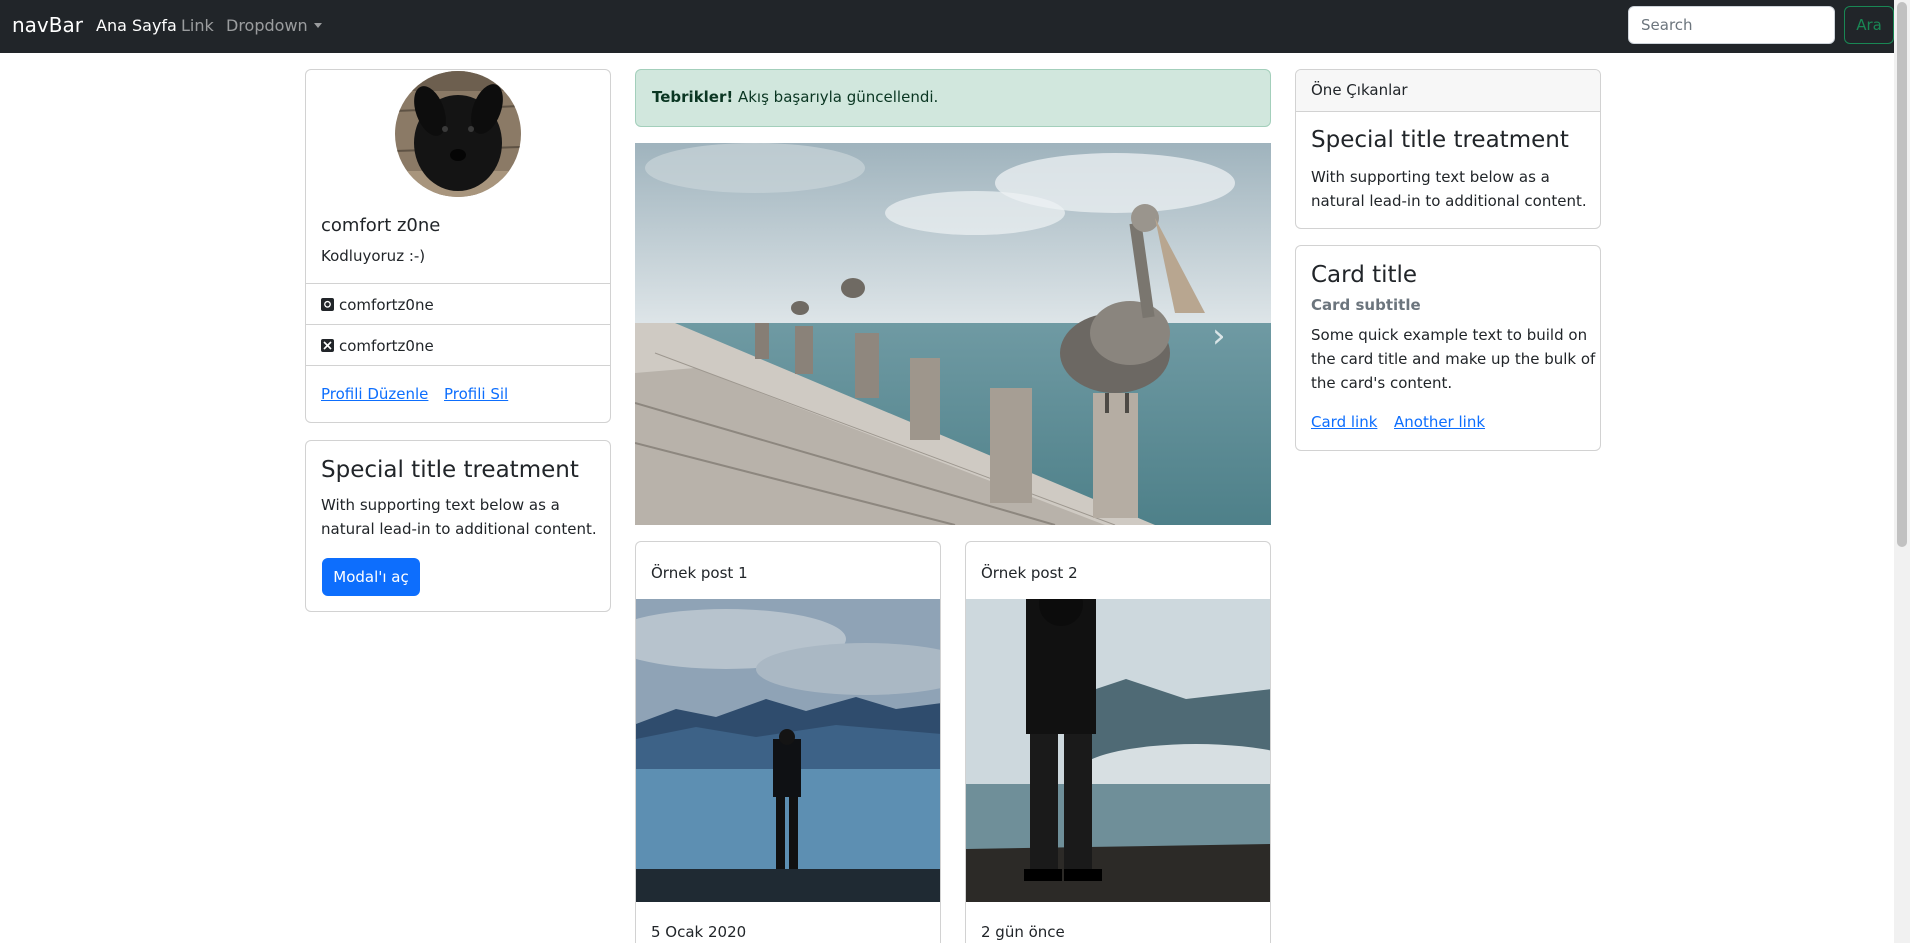  I want to click on alert-message: Akış başarıyla güncellendi., so click(836, 97).